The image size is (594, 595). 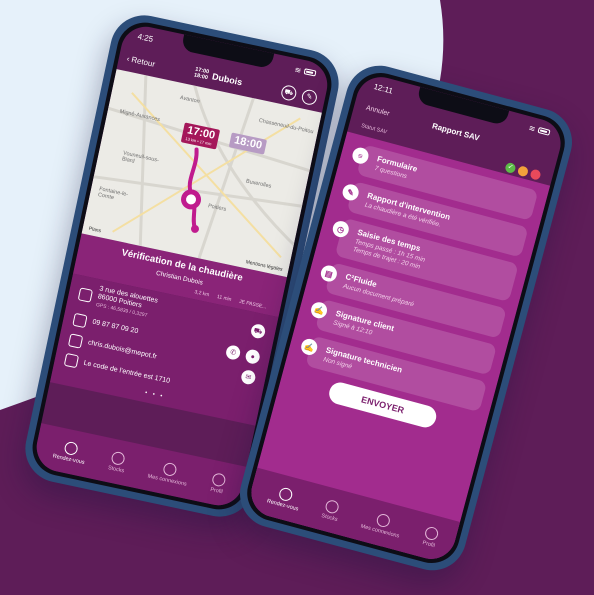 I want to click on phone-icon, so click(x=80, y=320).